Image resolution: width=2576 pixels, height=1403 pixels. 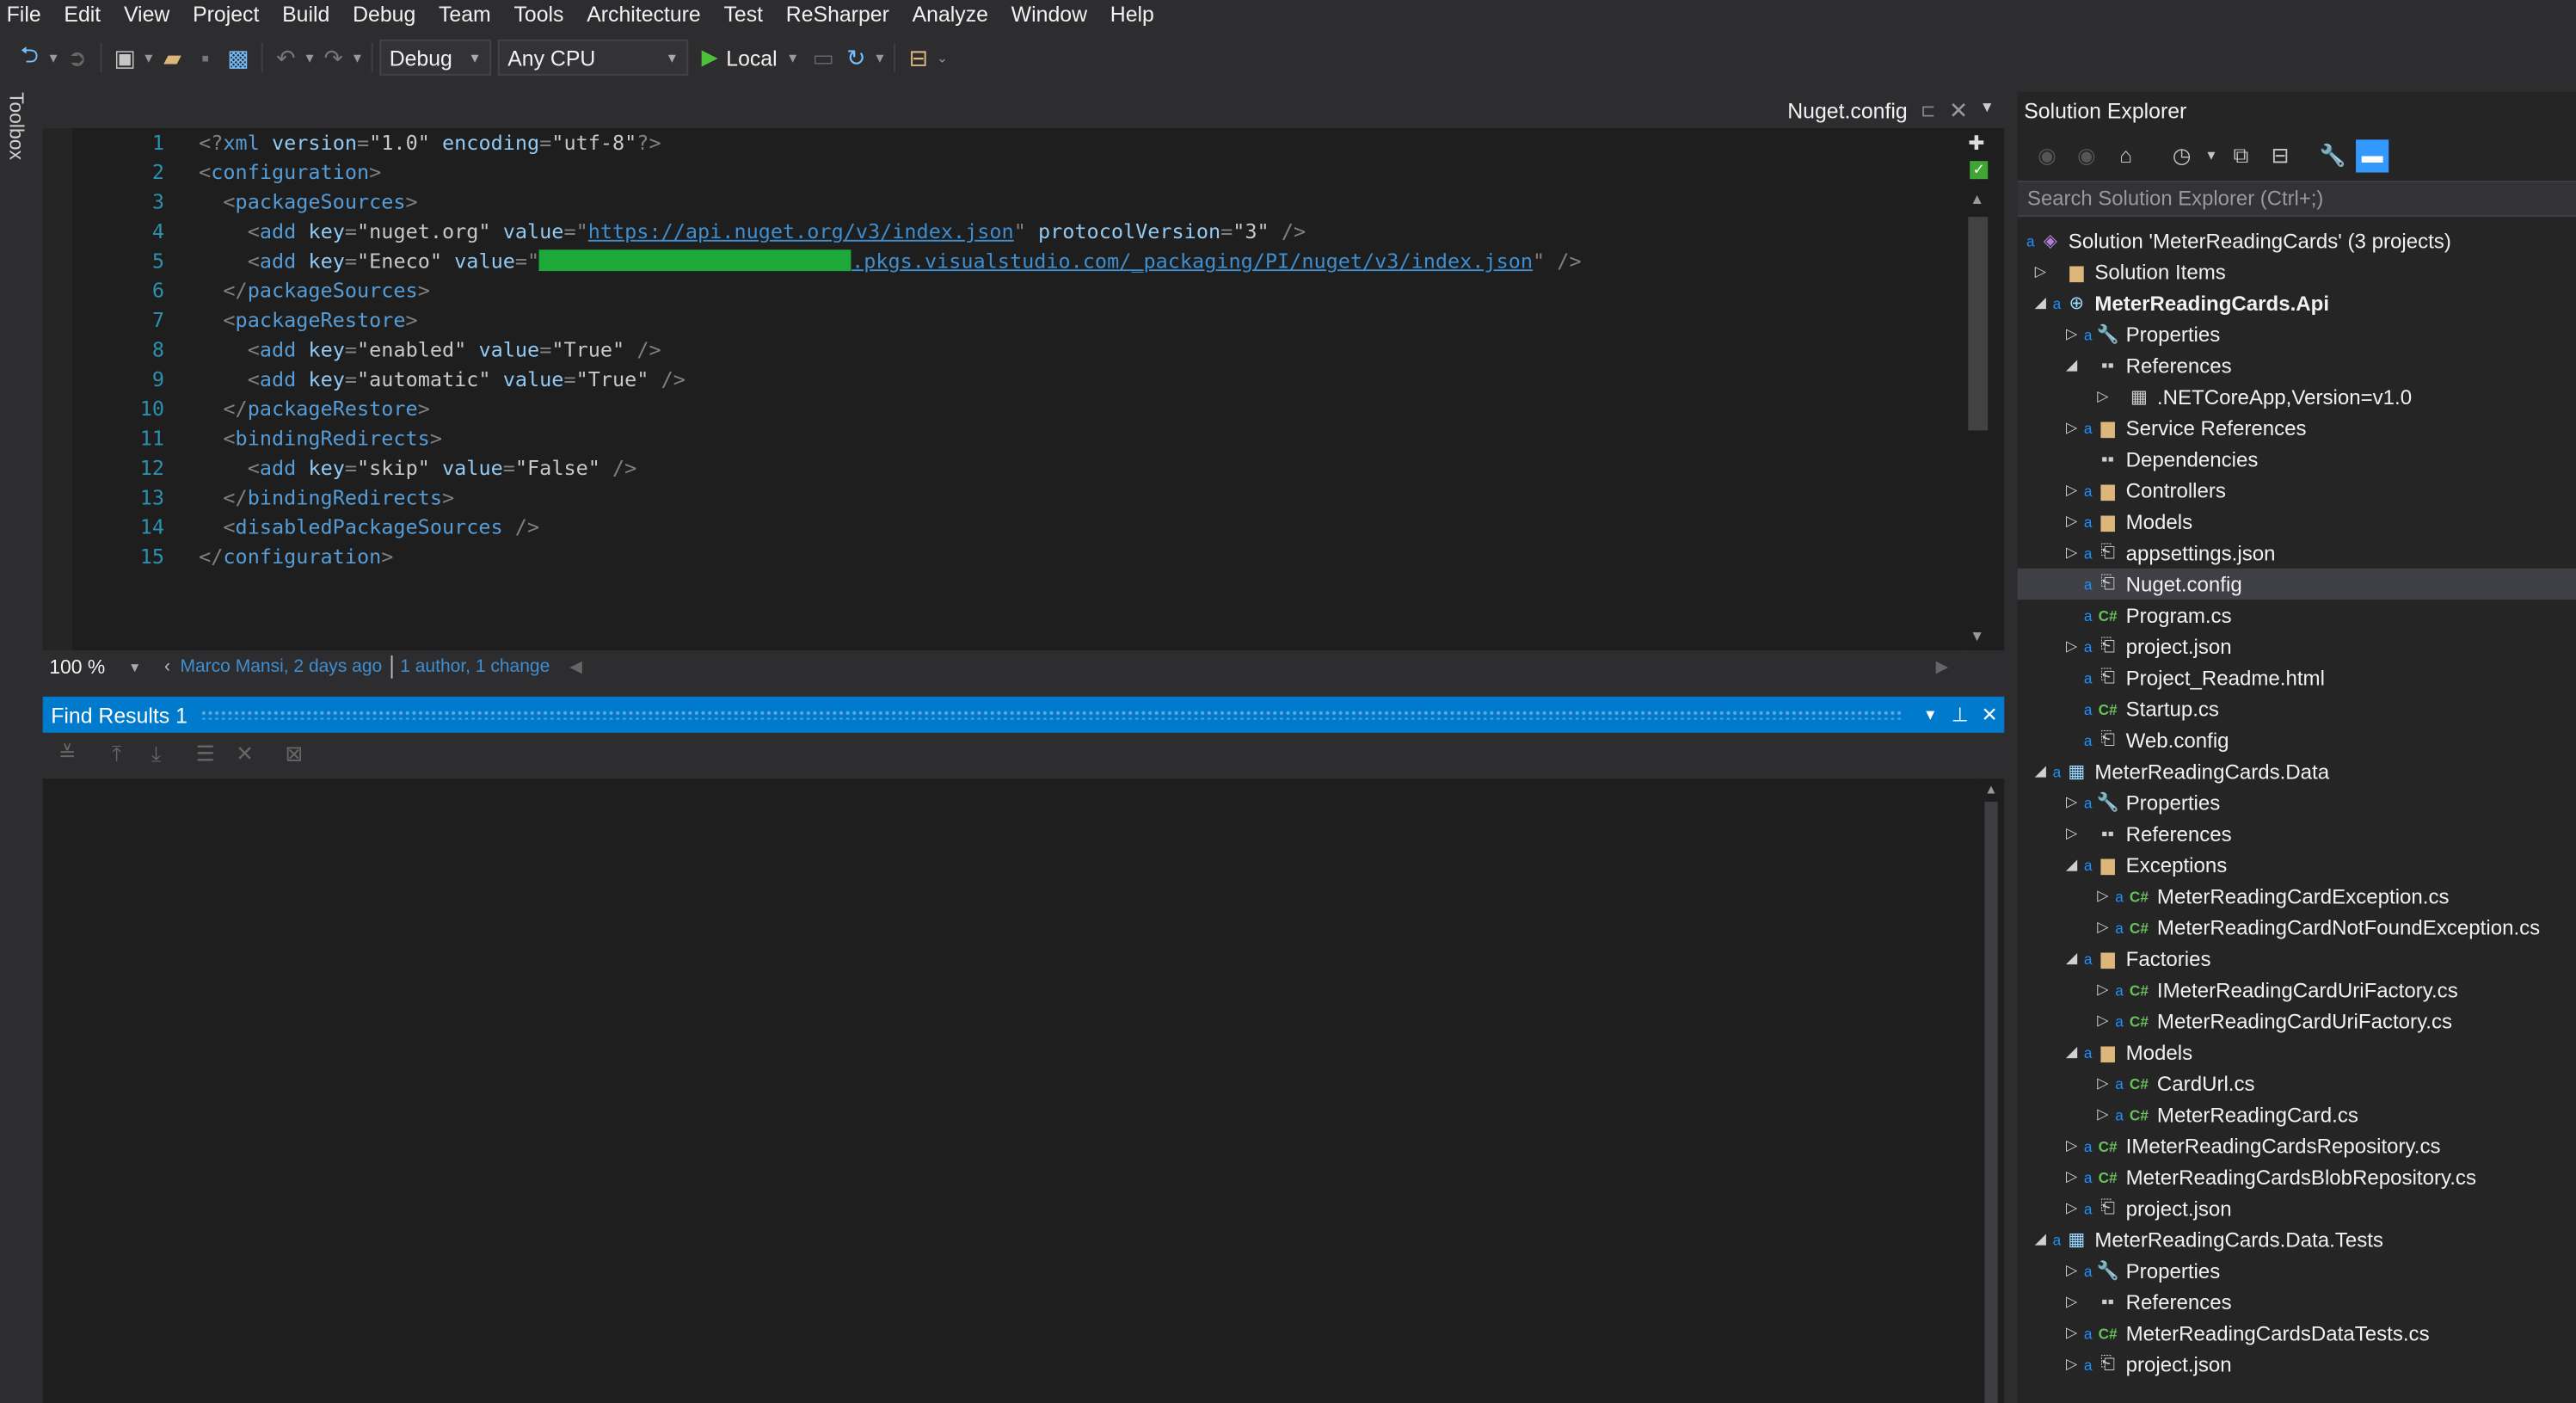 What do you see at coordinates (82, 16) in the screenshot?
I see `menu-edit: Edit` at bounding box center [82, 16].